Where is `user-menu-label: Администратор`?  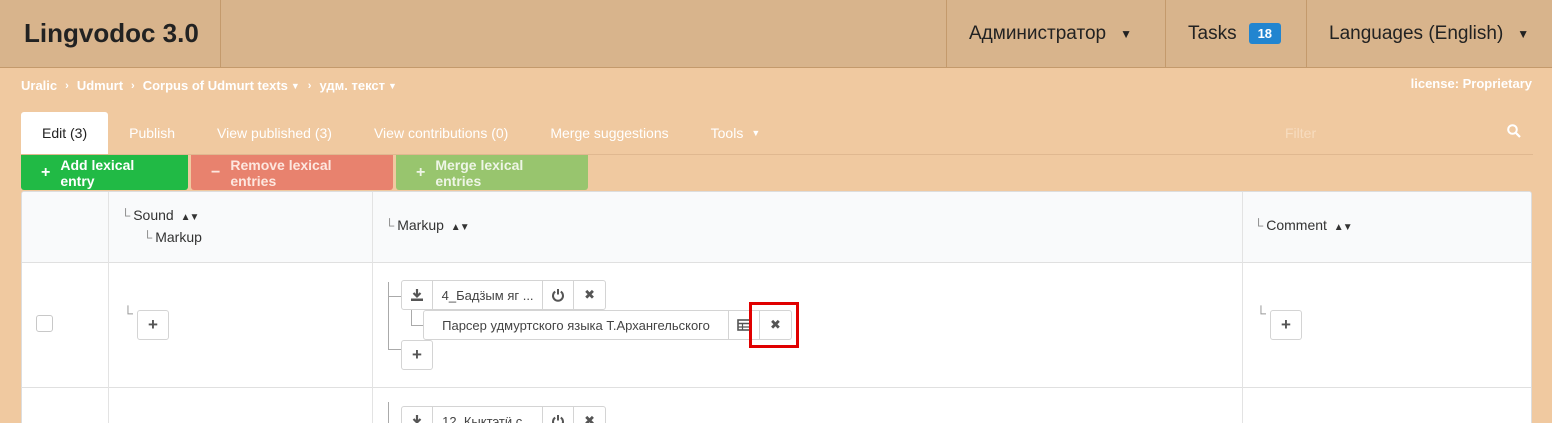
user-menu-label: Администратор is located at coordinates (1038, 33).